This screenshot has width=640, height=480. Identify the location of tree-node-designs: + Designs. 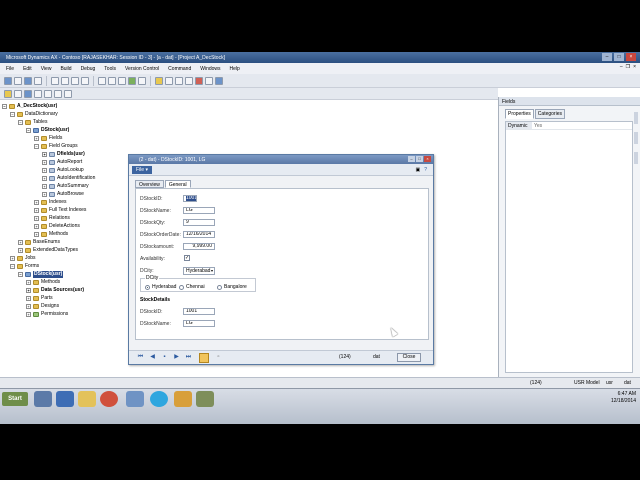
(42, 306).